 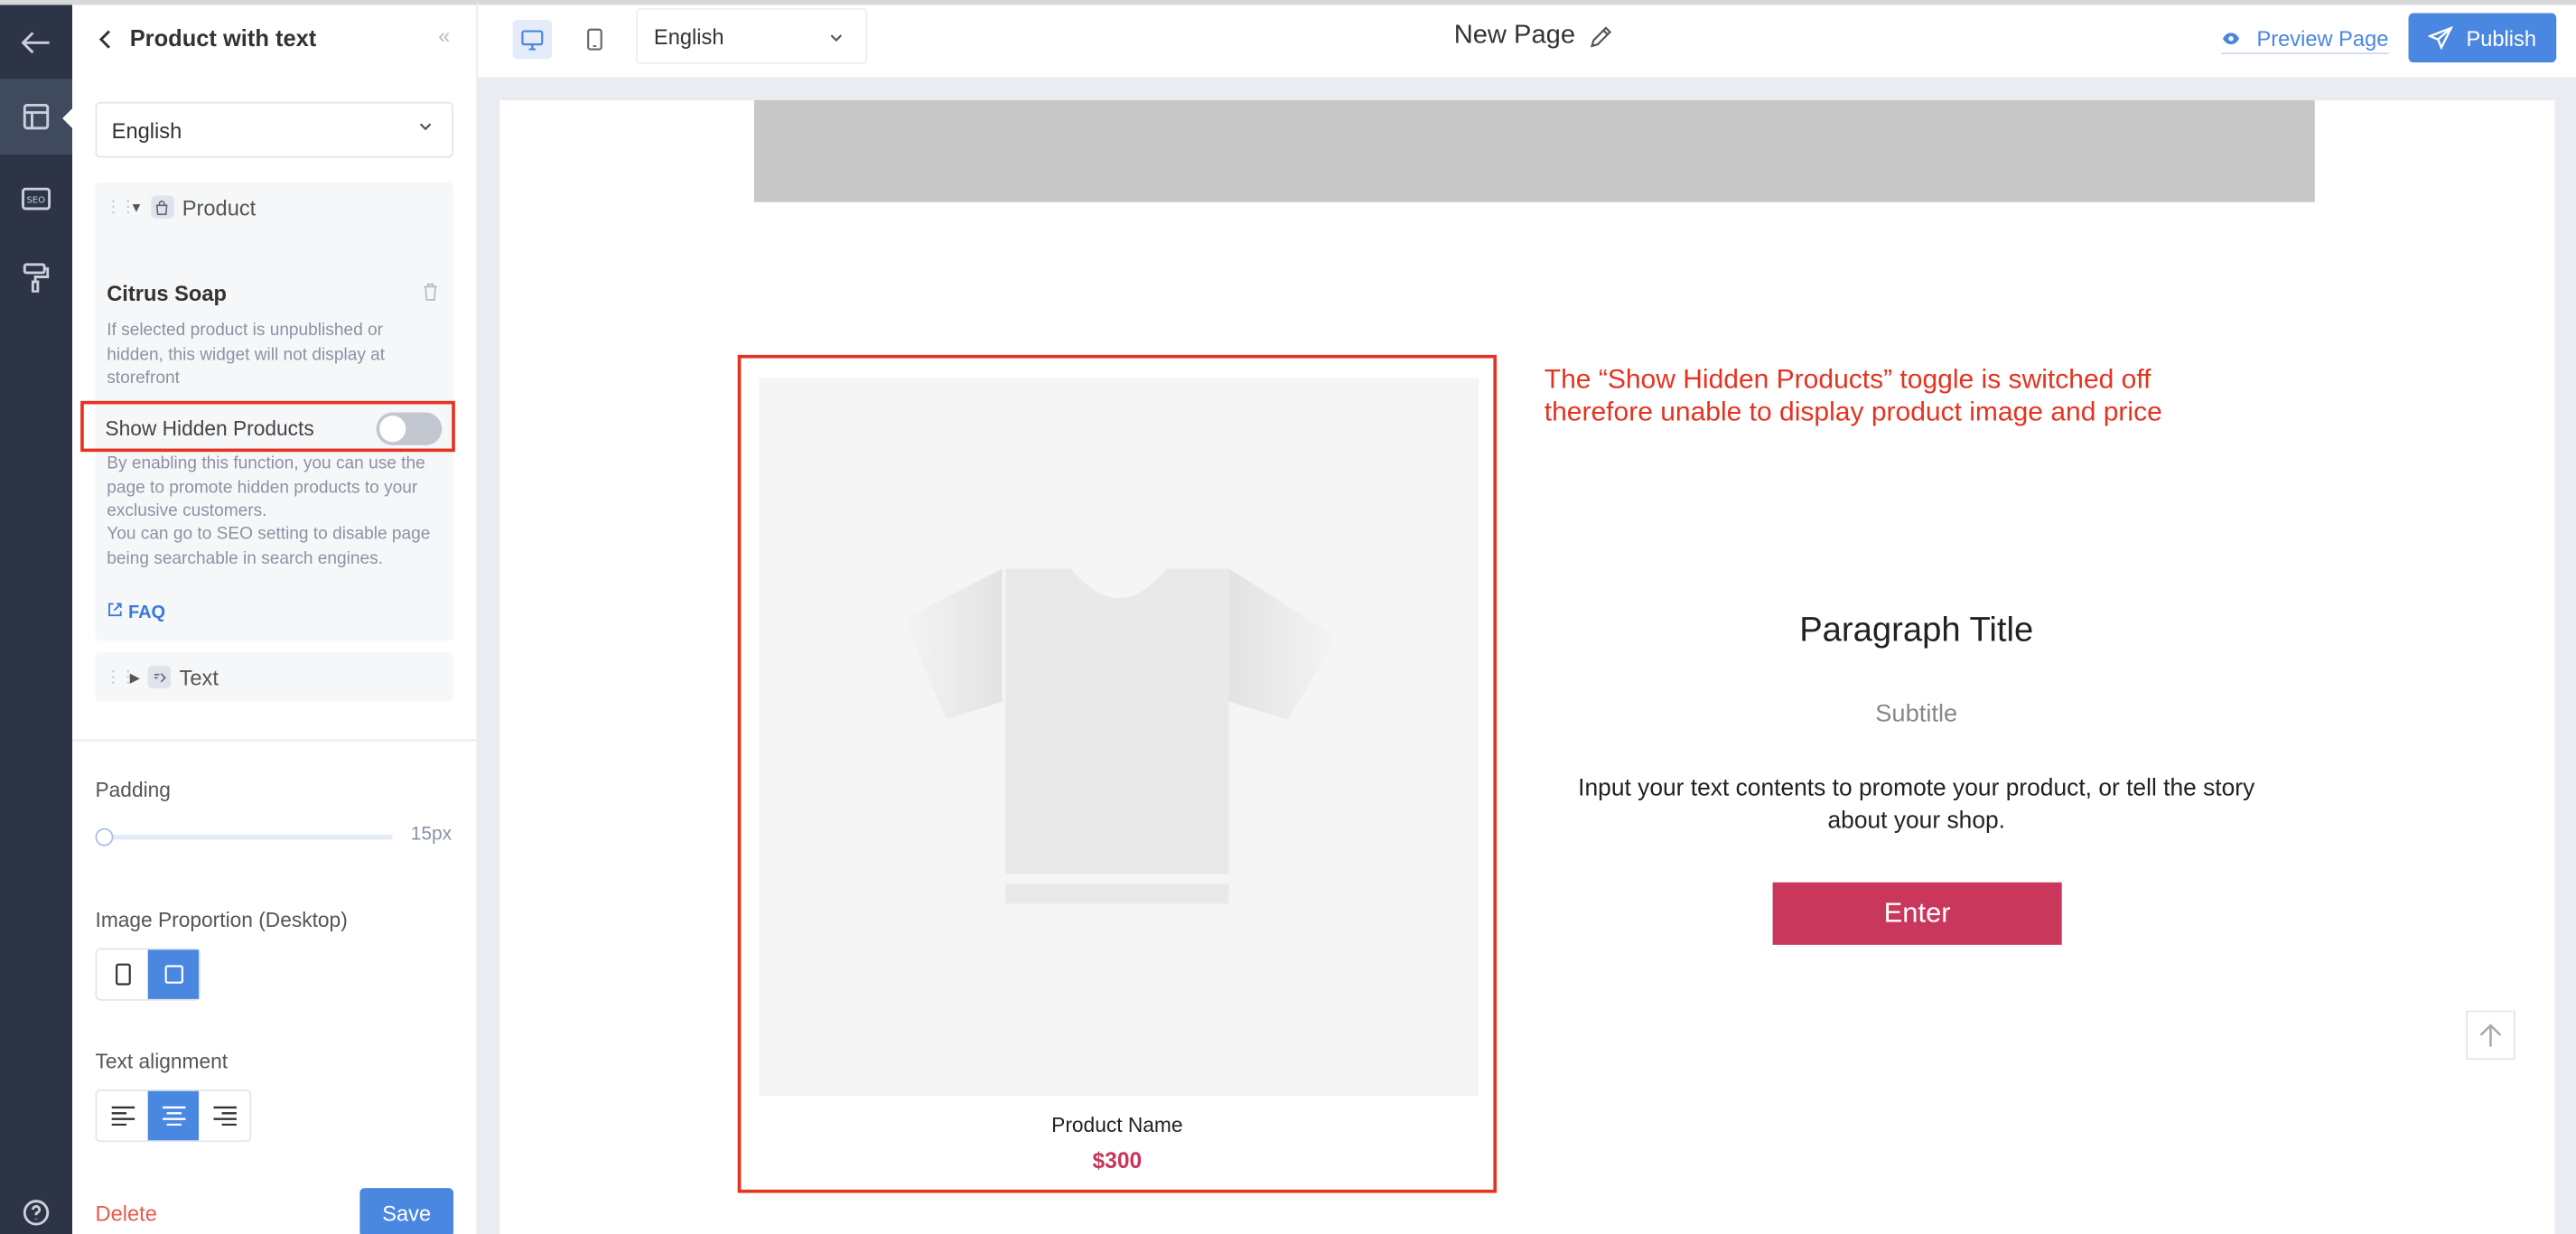 What do you see at coordinates (115, 610) in the screenshot?
I see `external-link-icon` at bounding box center [115, 610].